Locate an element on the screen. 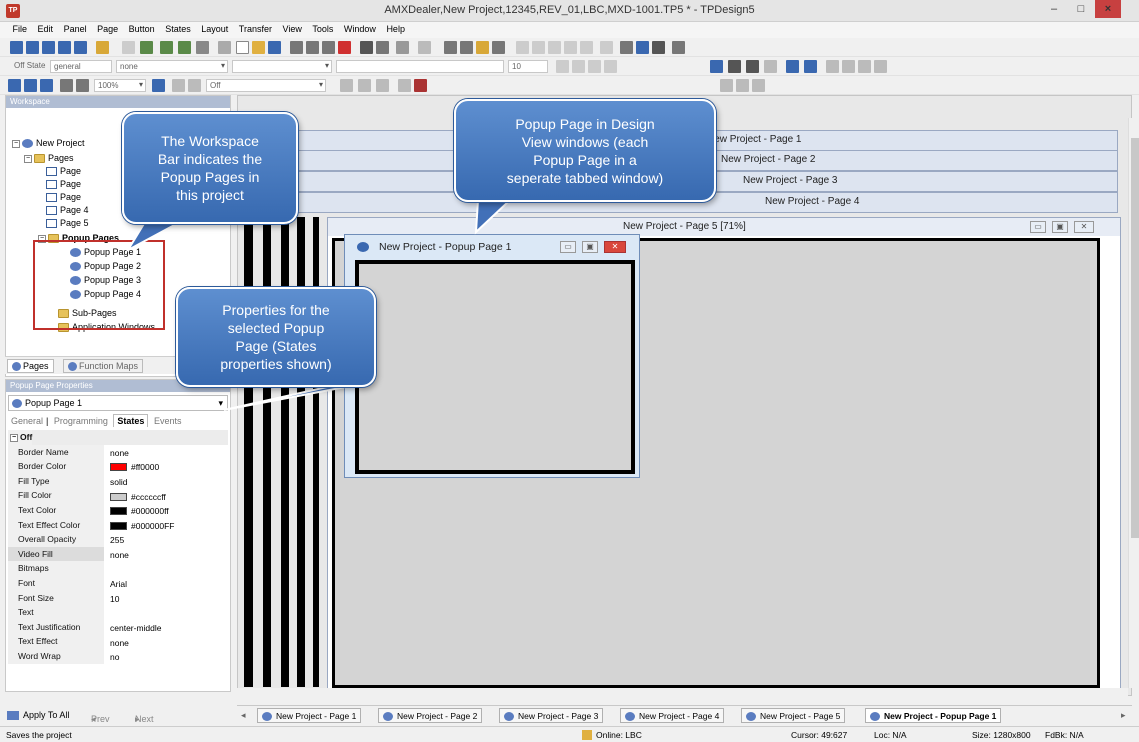  property-value: 10 is located at coordinates (166, 598).